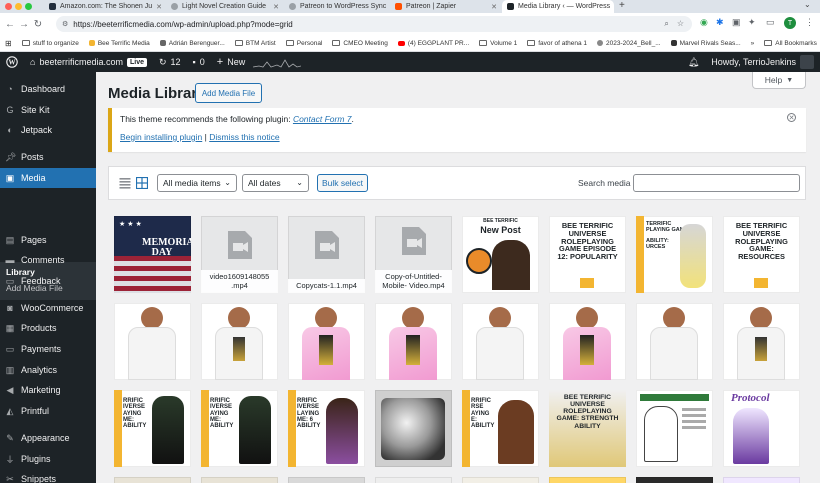 The height and width of the screenshot is (483, 820). Describe the element at coordinates (48, 476) in the screenshot. I see `menu-snippets: ✂ Snippets` at that location.